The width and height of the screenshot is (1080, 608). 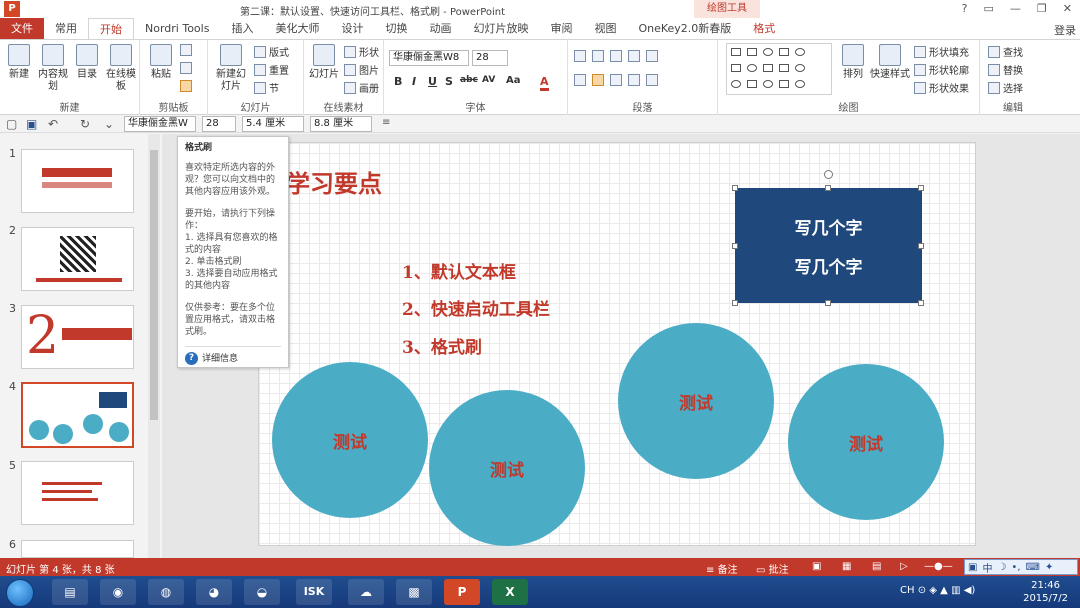 What do you see at coordinates (361, 69) in the screenshot?
I see `picture-material-button: 图片` at bounding box center [361, 69].